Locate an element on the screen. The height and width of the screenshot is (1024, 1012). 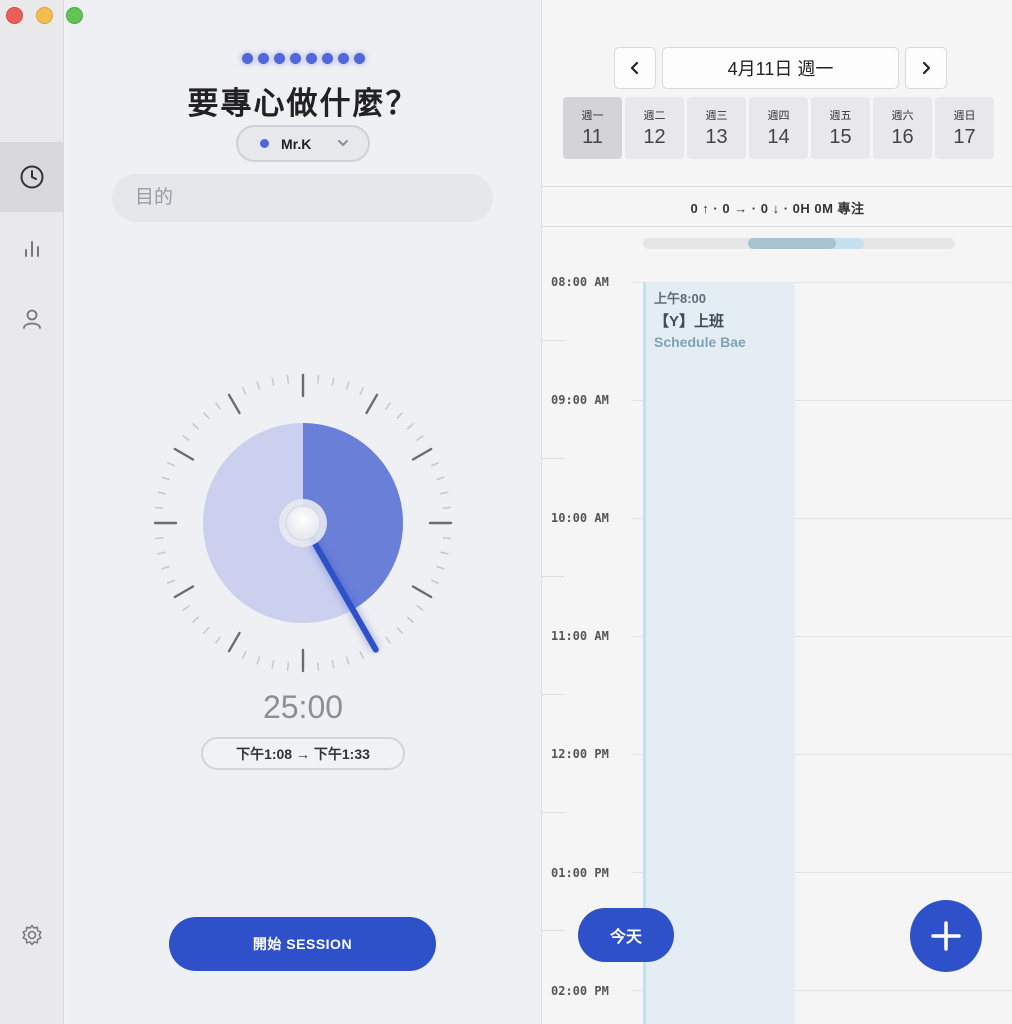
zoom-window-button is located at coordinates (74, 15).